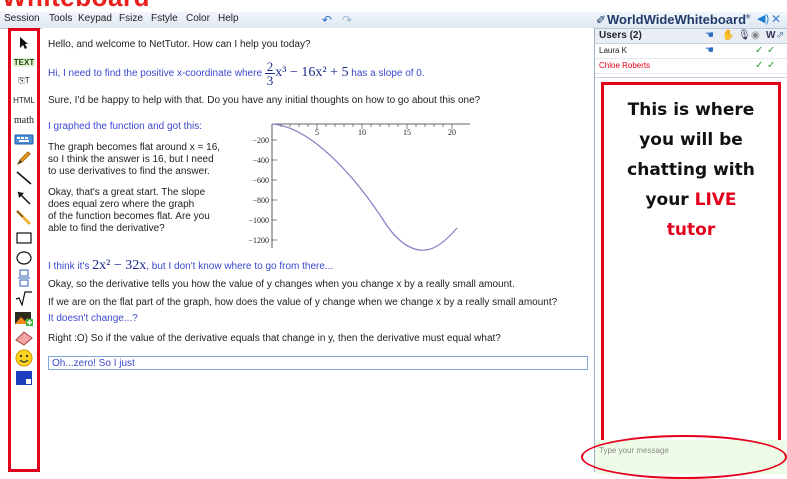 This screenshot has height=479, width=787. I want to click on user-row: Laura K ☚ ✓ ✓, so click(691, 51).